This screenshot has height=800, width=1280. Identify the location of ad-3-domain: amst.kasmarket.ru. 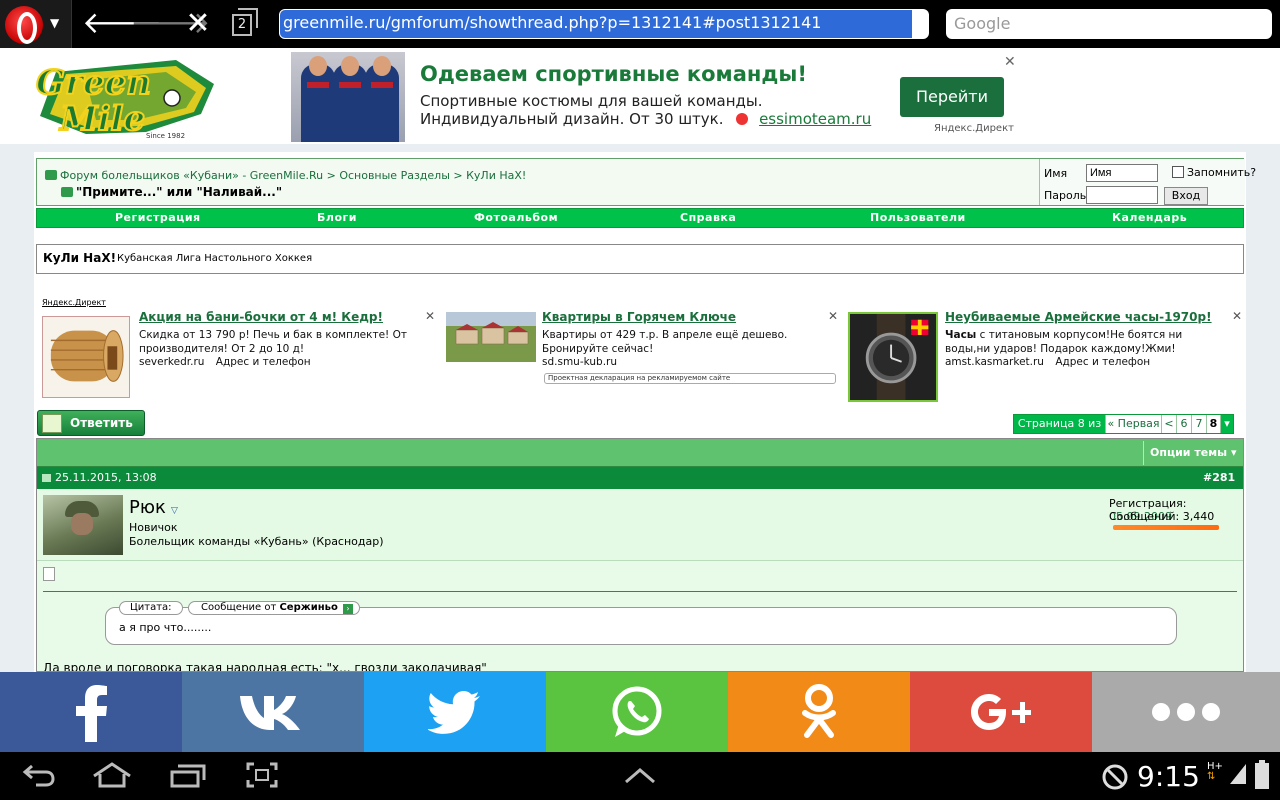
(994, 362).